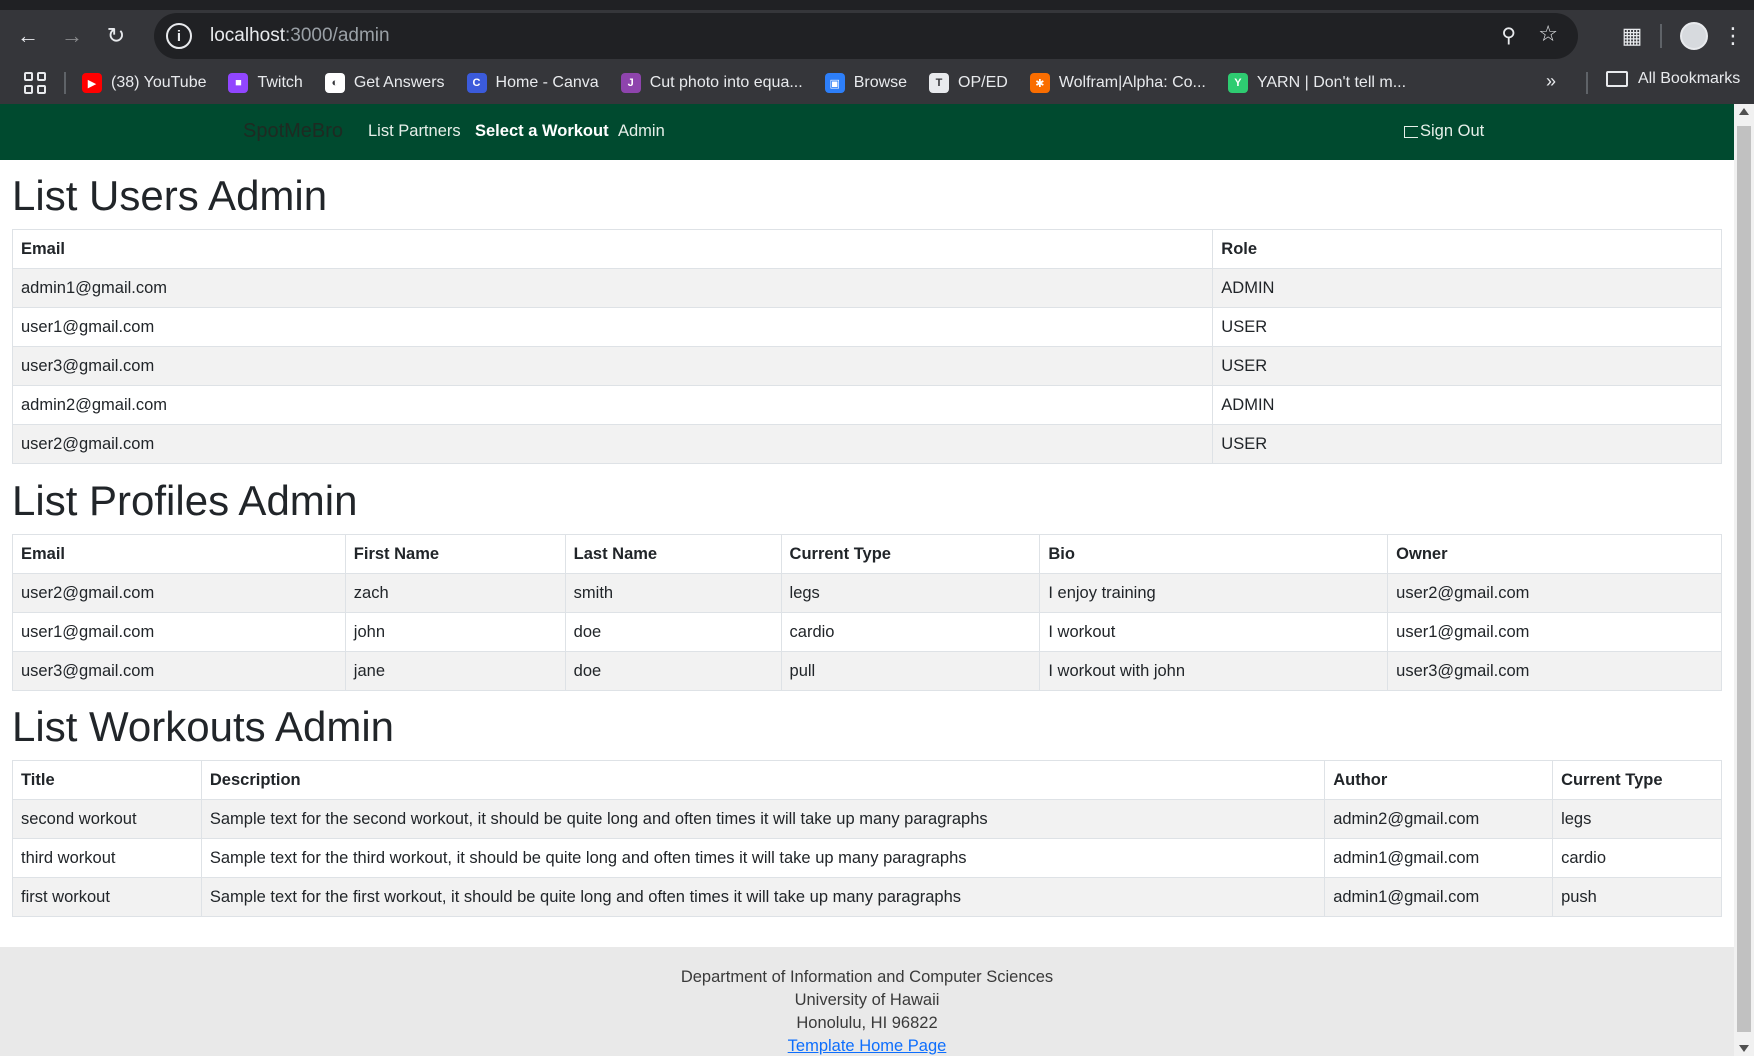 This screenshot has height=1056, width=1754. Describe the element at coordinates (1237, 83) in the screenshot. I see `yarn-icon: Y` at that location.